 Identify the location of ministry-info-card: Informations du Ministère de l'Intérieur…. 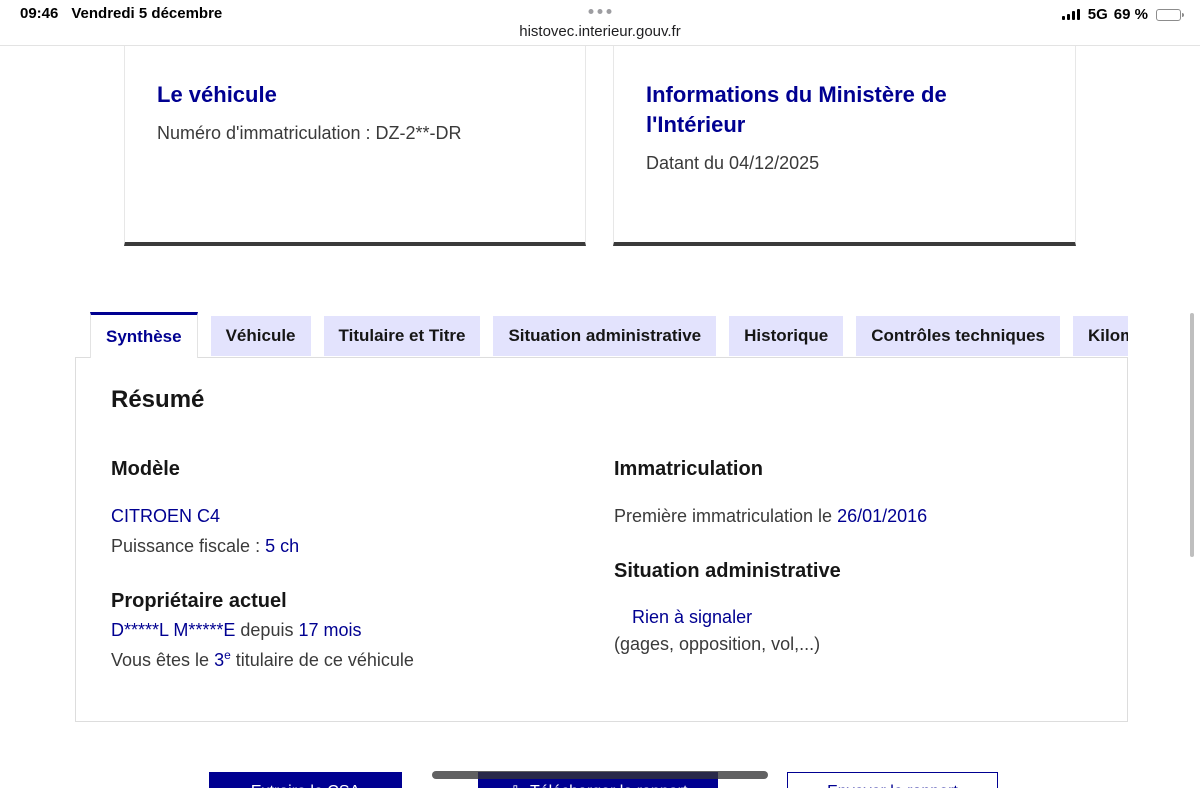
(844, 146).